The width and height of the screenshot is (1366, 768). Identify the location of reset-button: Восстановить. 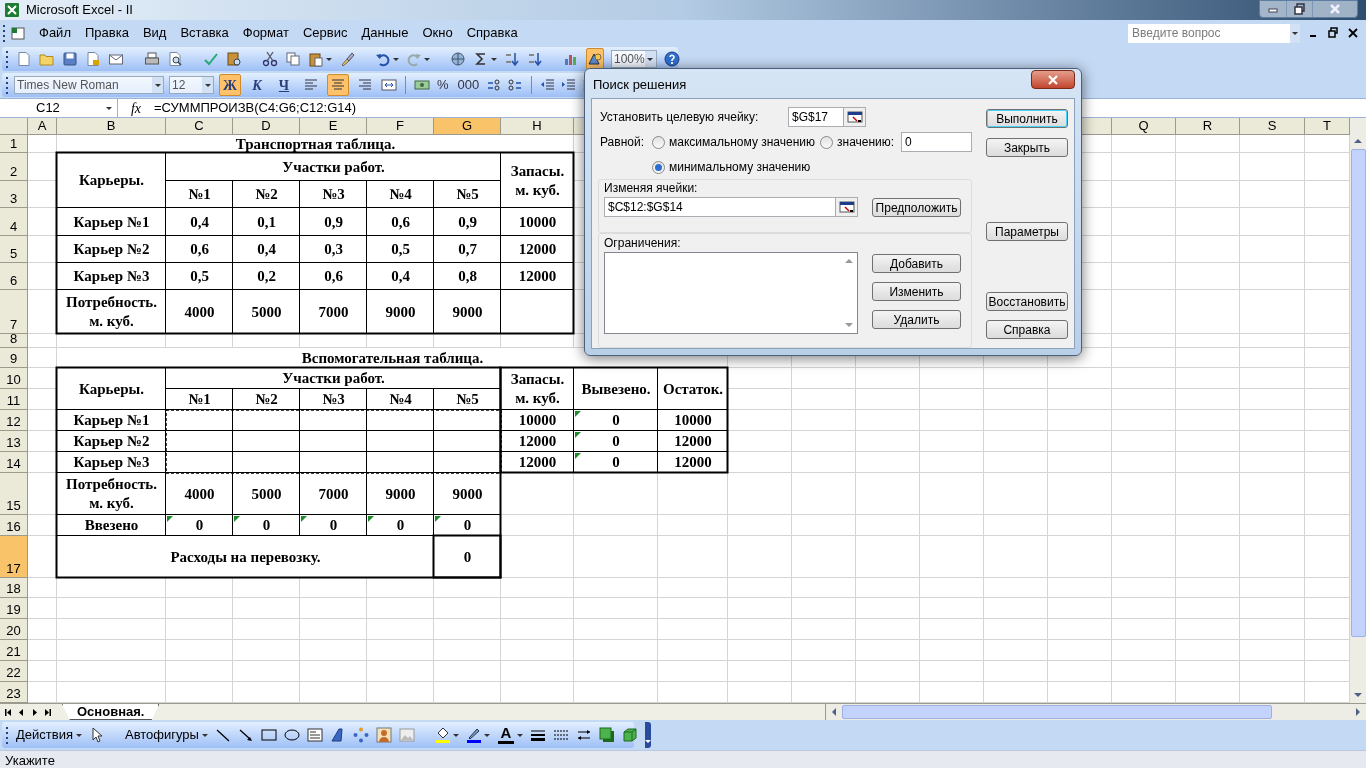
(1027, 301).